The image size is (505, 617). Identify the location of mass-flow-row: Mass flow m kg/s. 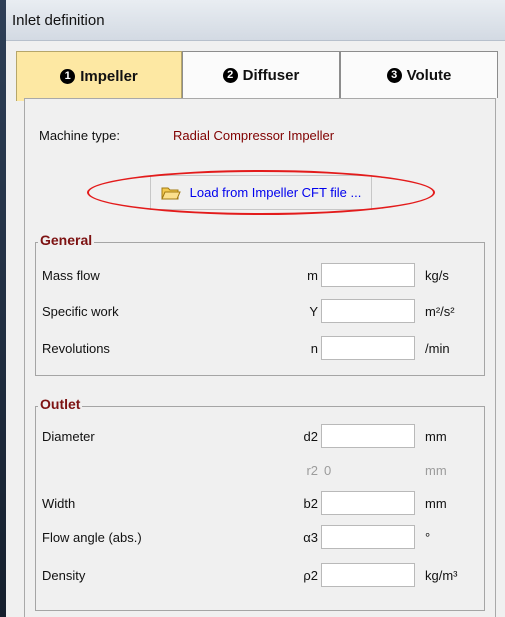
(261, 275).